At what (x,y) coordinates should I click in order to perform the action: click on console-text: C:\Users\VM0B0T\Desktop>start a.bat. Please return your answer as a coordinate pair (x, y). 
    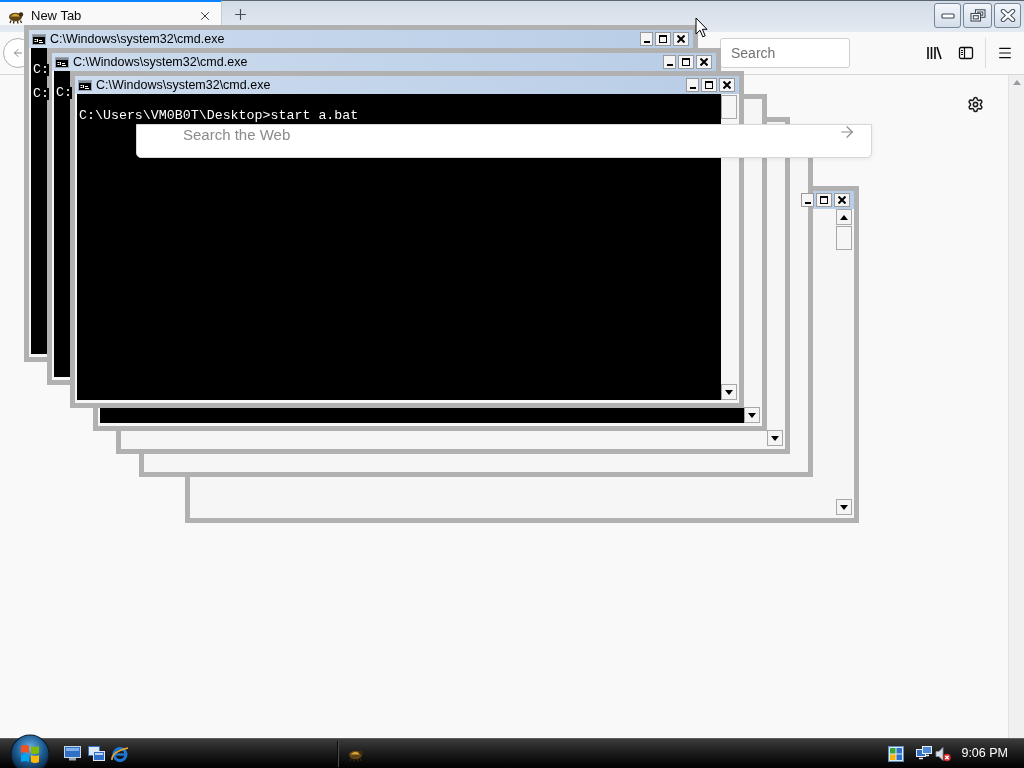
    Looking at the image, I should click on (219, 116).